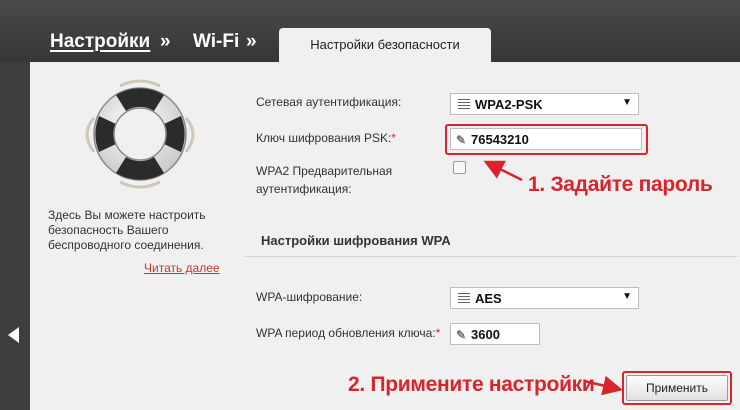  Describe the element at coordinates (553, 278) in the screenshot. I see `annotation-arrows` at that location.